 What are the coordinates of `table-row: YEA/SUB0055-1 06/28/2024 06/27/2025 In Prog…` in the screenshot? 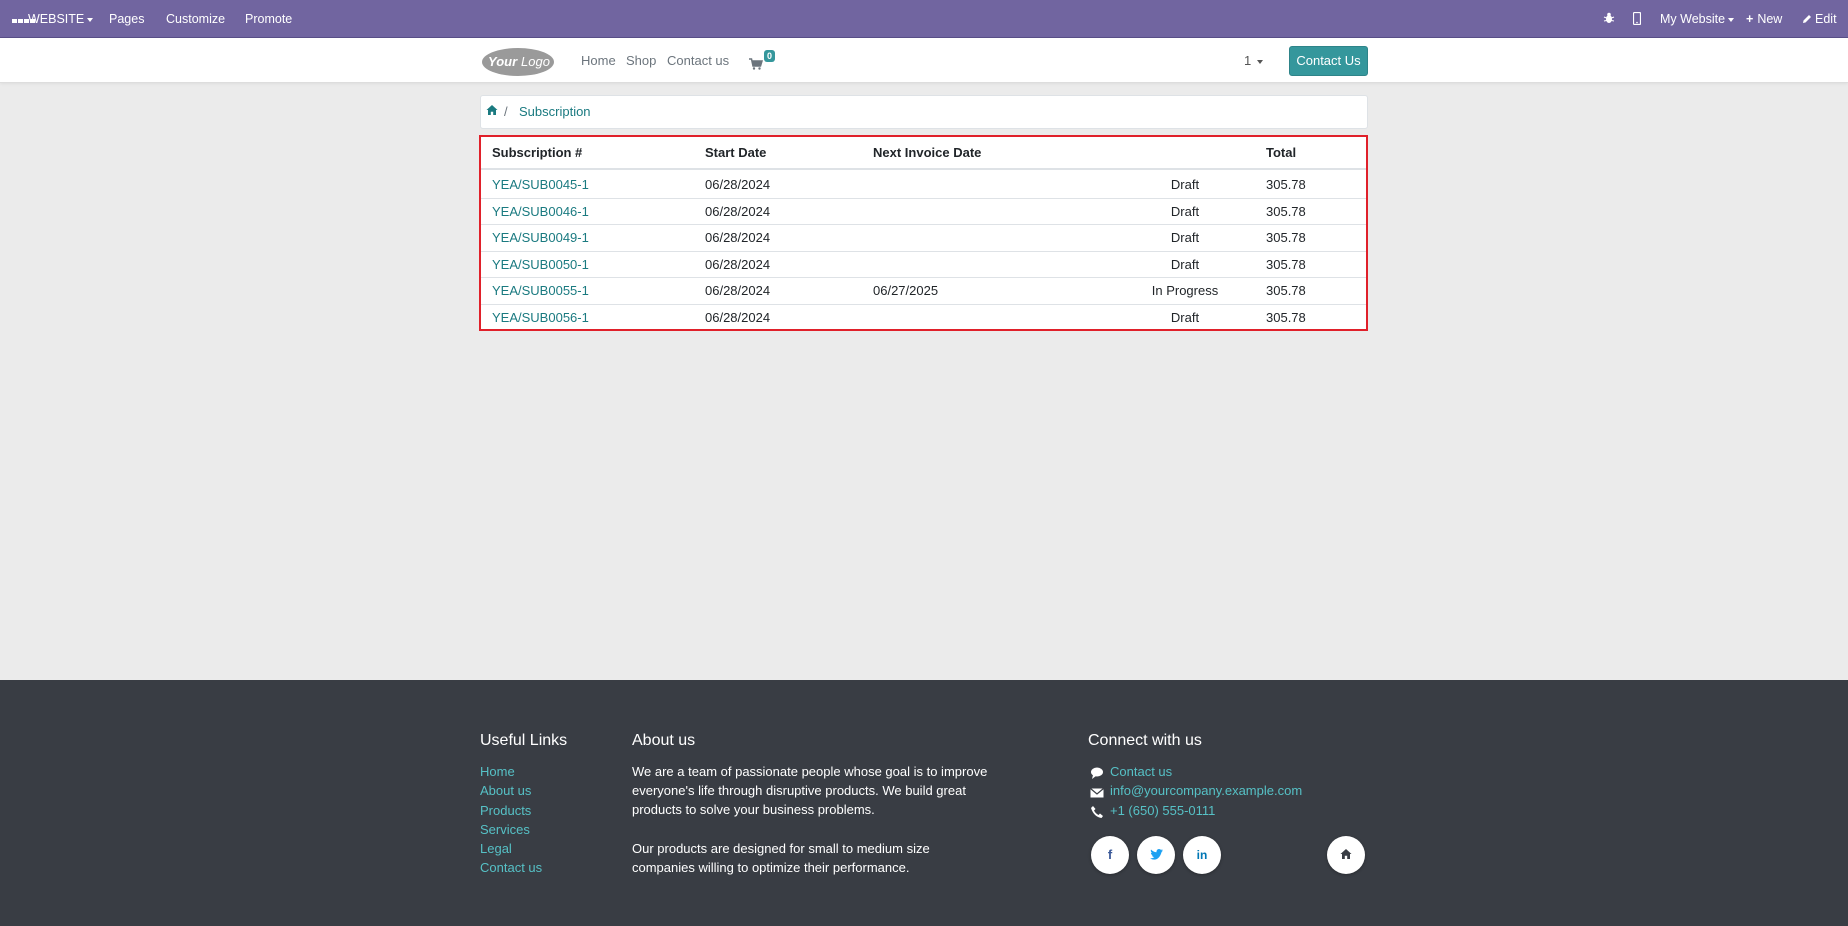 It's located at (923, 291).